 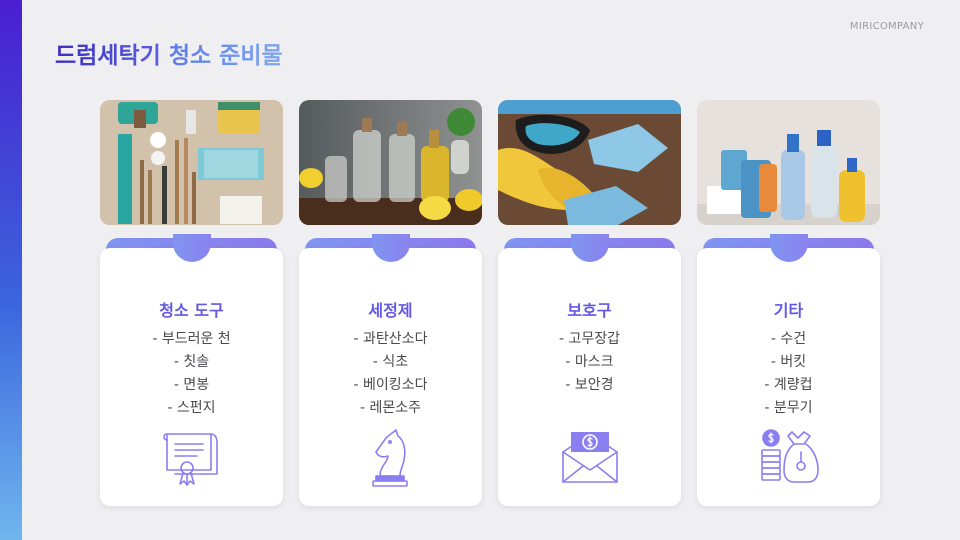 I want to click on list-item: - 부드러운 천, so click(x=191, y=339).